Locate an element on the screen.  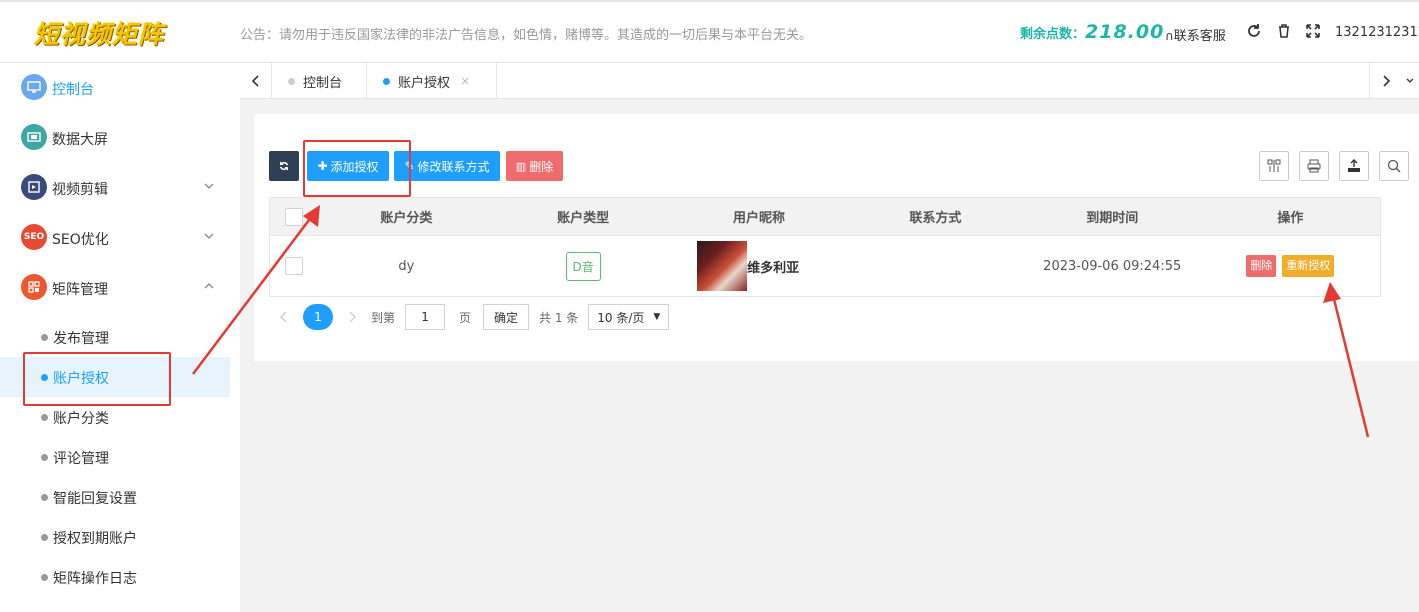
tab-menu-dropdown is located at coordinates (1410, 81).